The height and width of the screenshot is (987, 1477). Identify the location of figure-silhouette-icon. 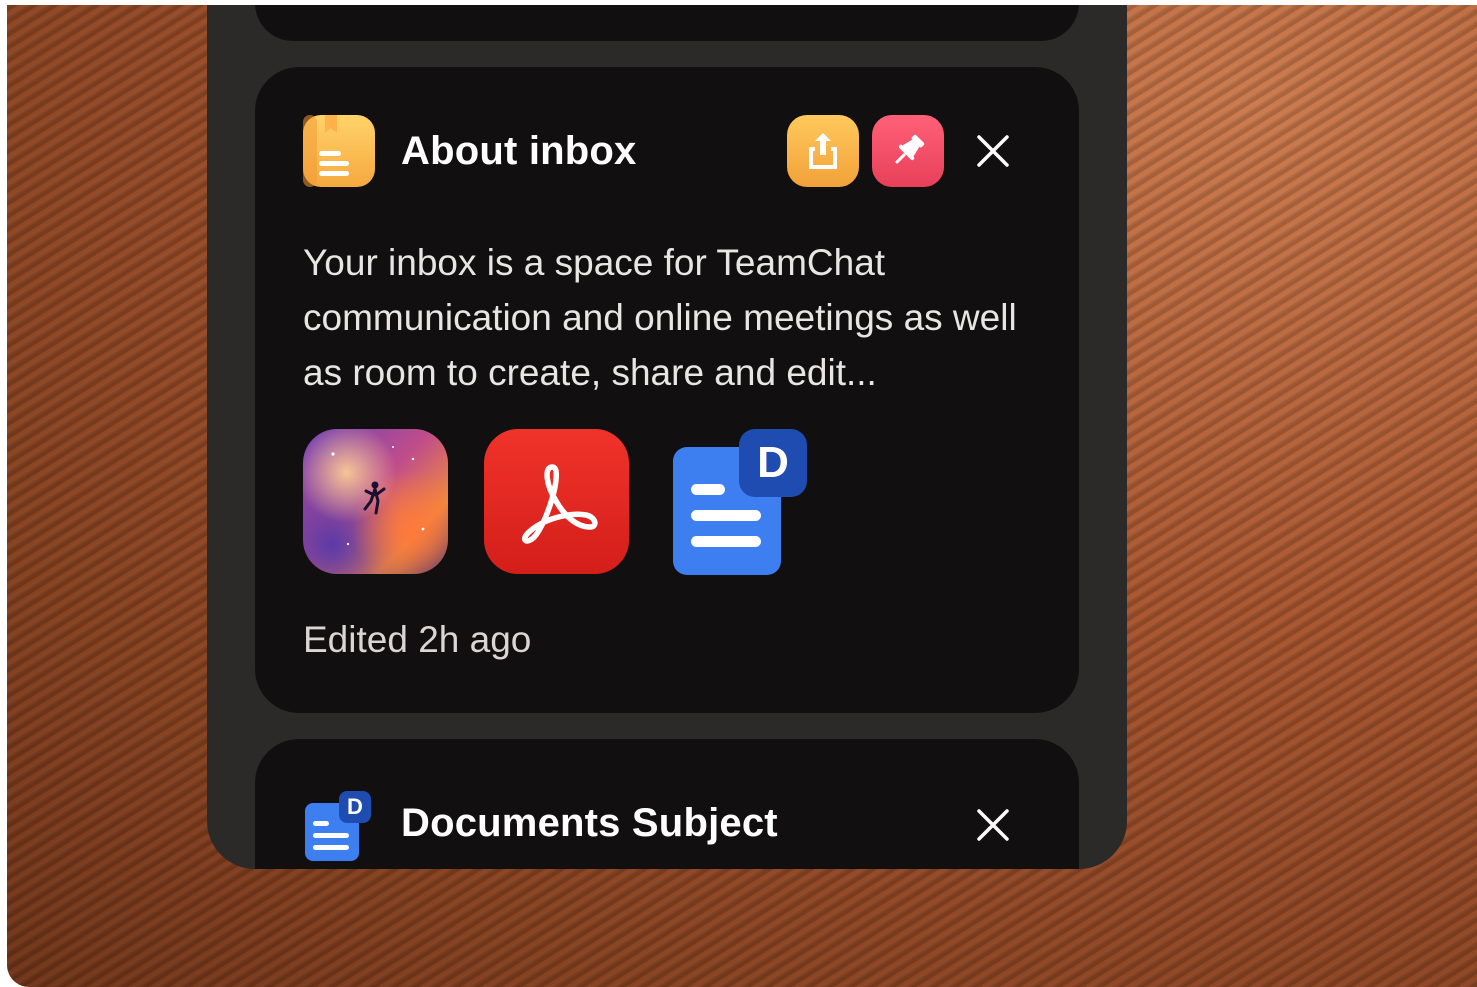
(378, 496).